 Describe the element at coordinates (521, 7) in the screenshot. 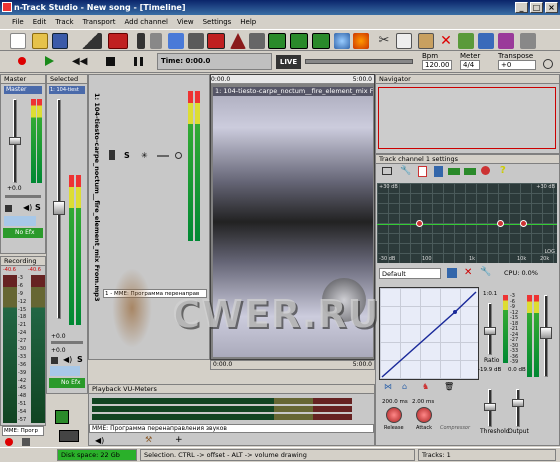

I see `minimize-button: _` at that location.